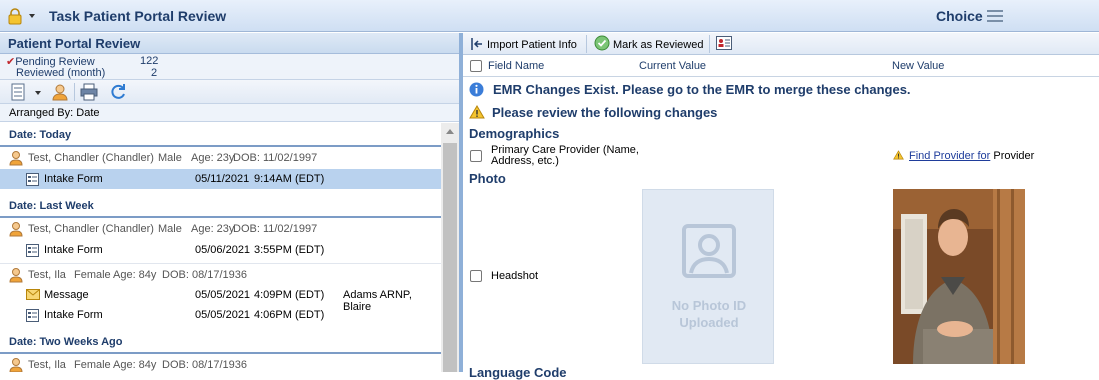 This screenshot has height=380, width=1099. I want to click on section-photo: Photo, so click(487, 178).